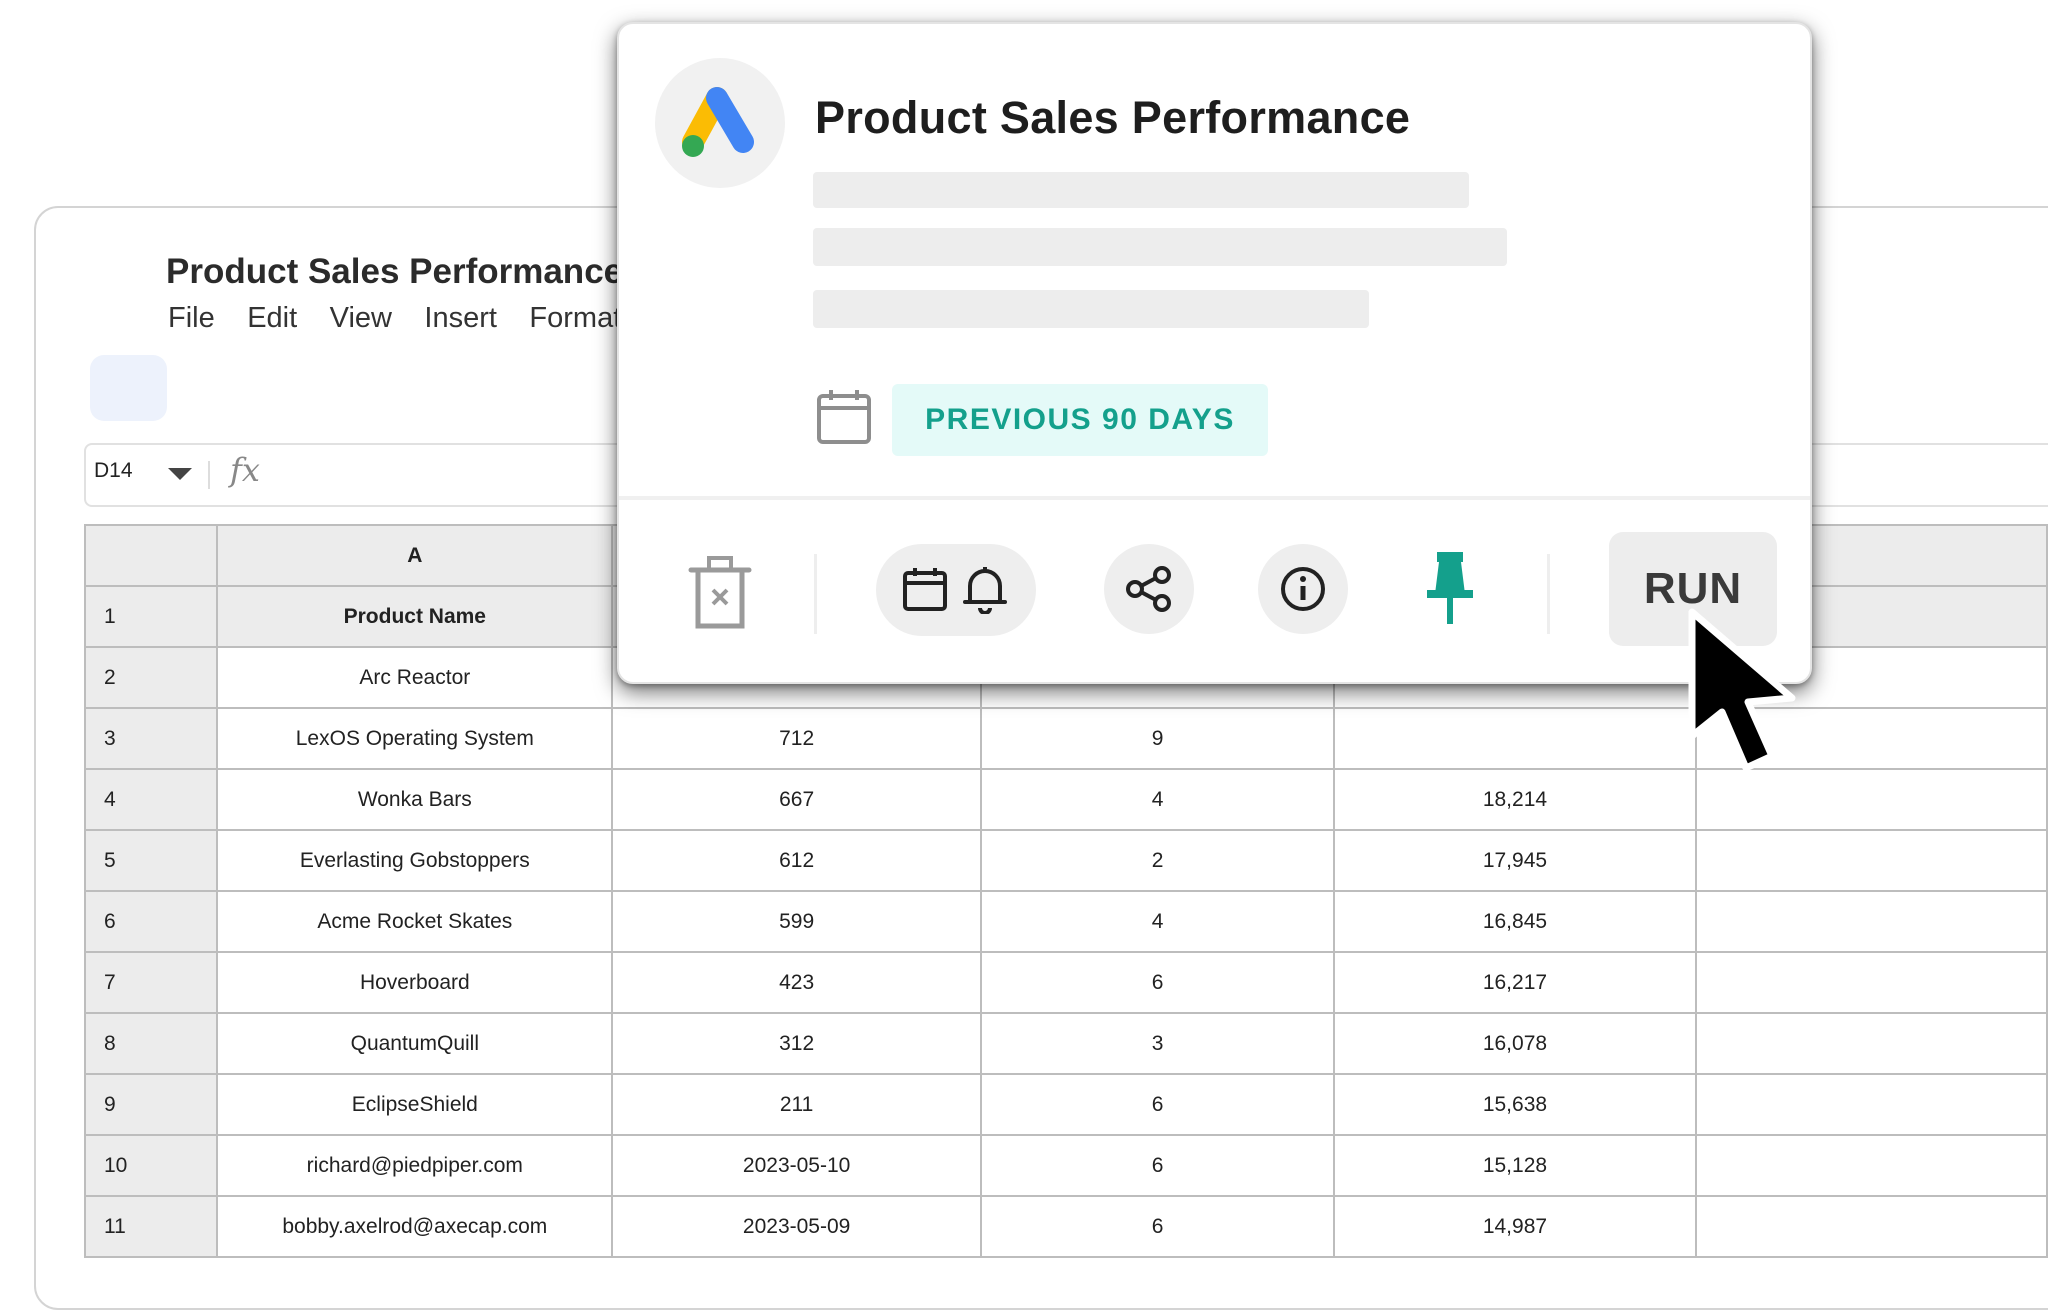 This screenshot has width=2048, height=1310. Describe the element at coordinates (415, 616) in the screenshot. I see `table-cell: Product Name` at that location.